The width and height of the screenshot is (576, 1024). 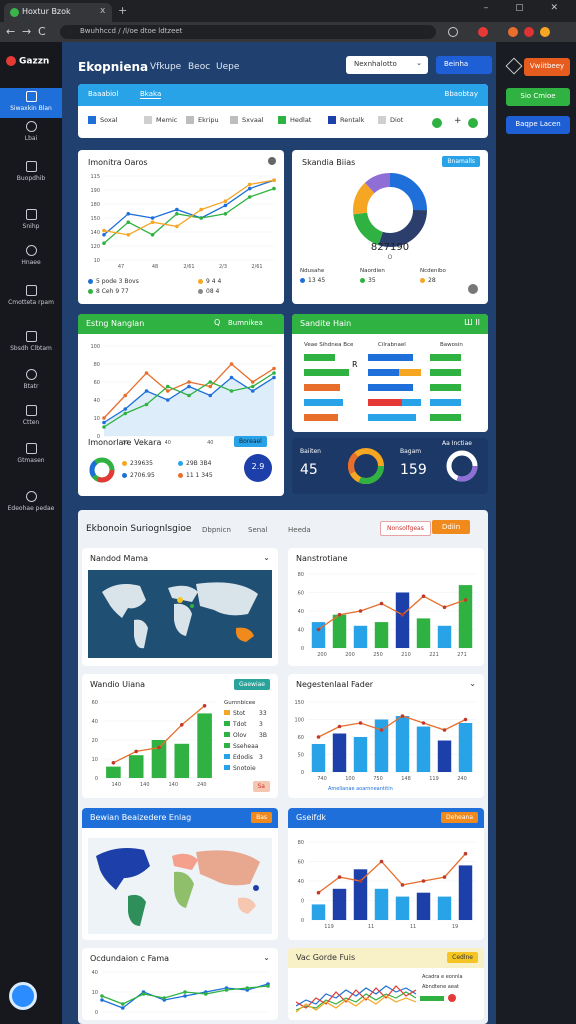 I want to click on plus-icon: +, so click(x=458, y=121).